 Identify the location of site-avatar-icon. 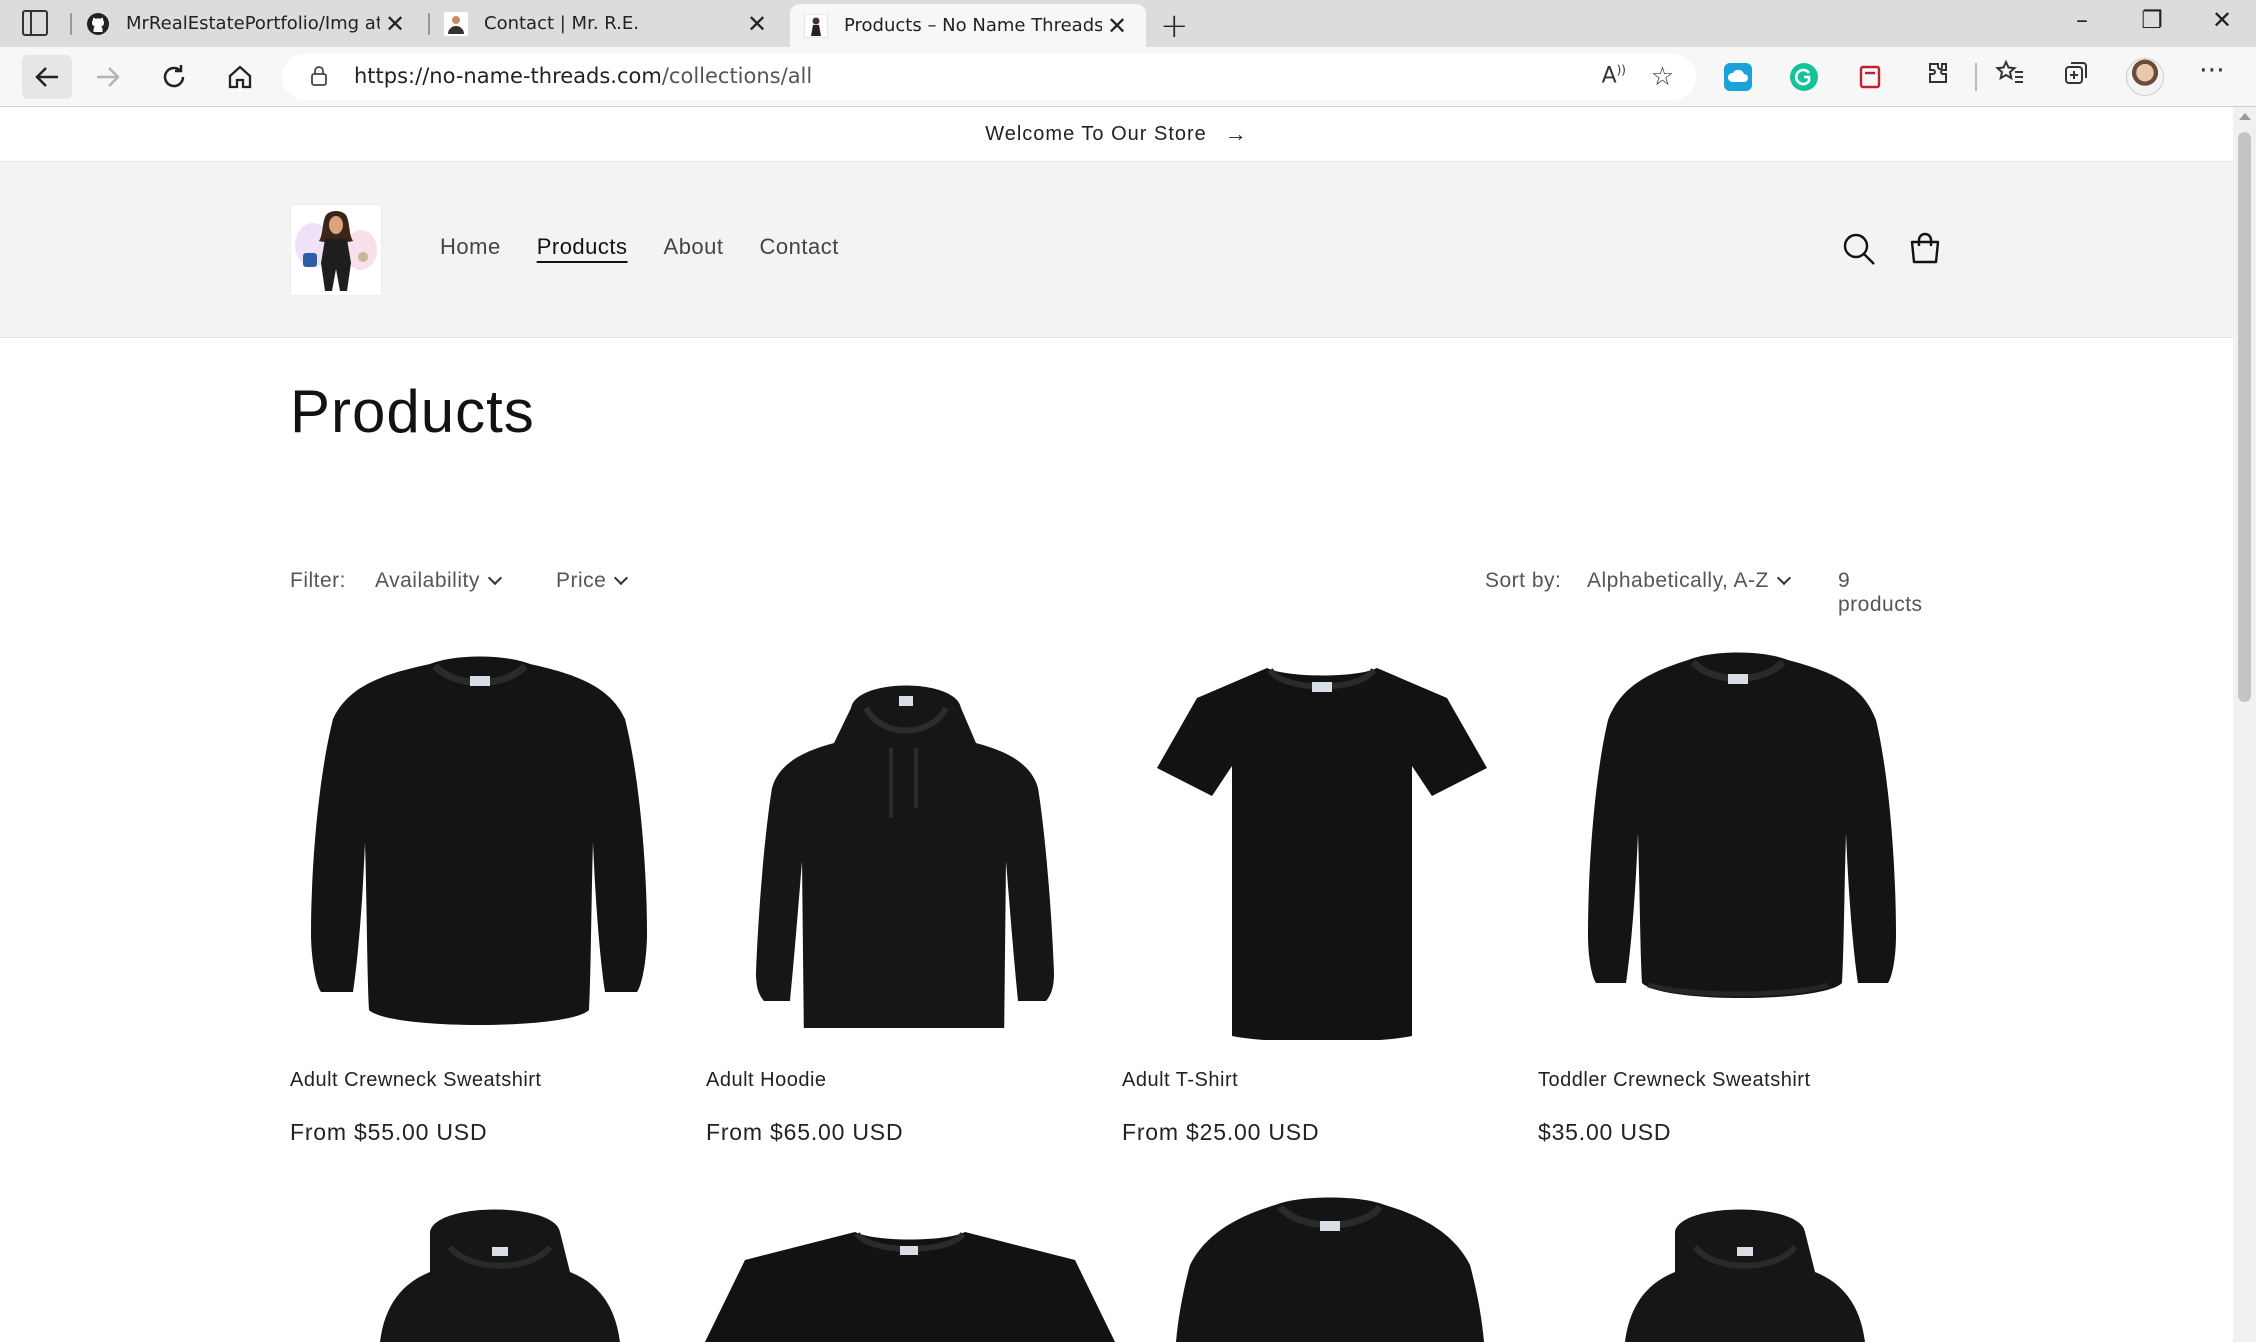
(456, 23).